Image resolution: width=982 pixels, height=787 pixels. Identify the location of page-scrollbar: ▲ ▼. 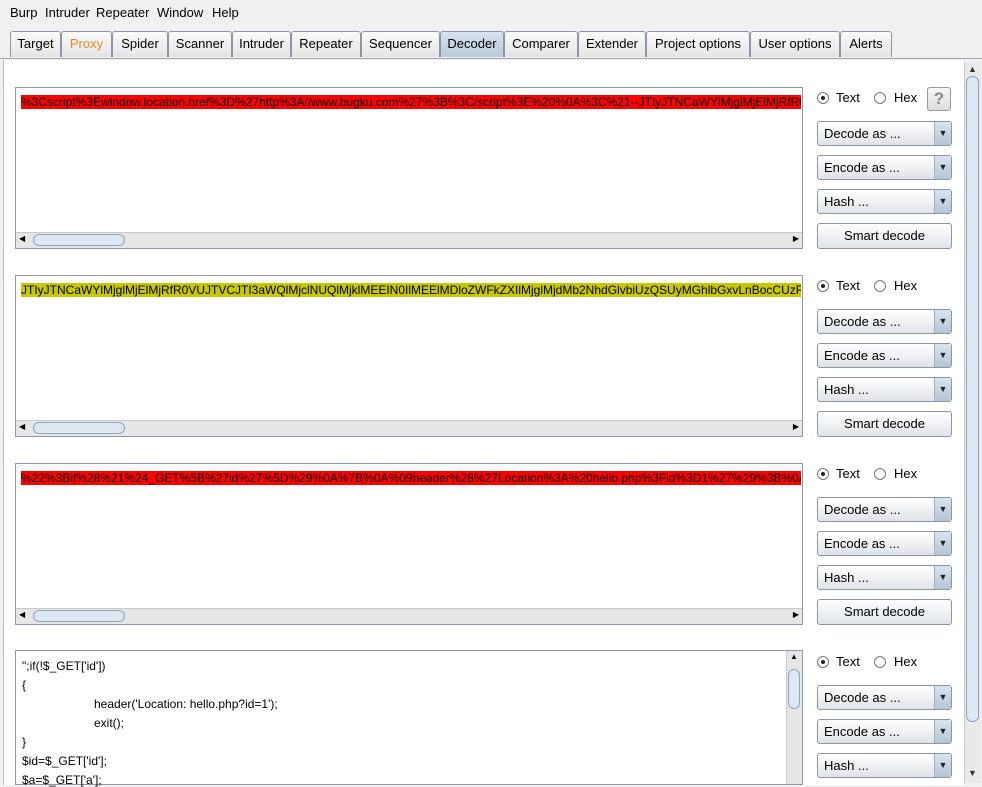
(972, 422).